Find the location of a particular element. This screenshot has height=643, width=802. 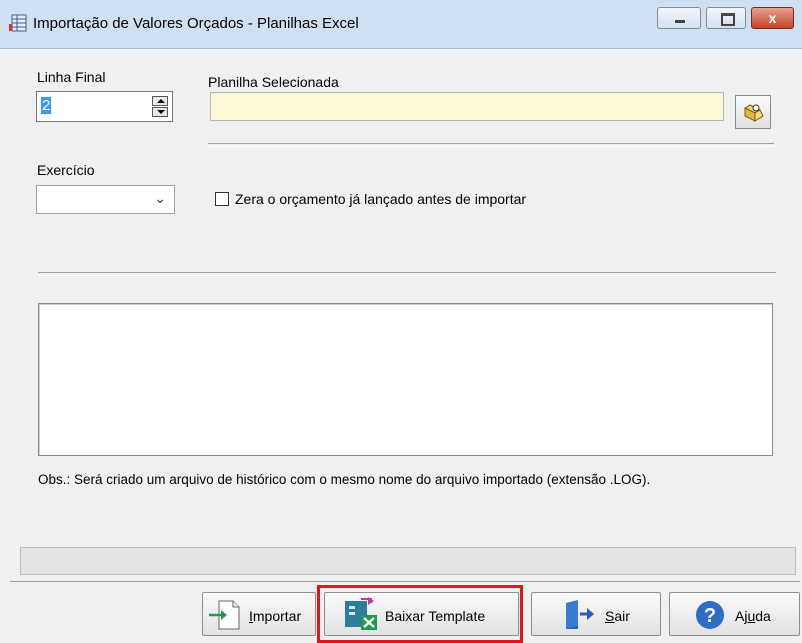

sair-label: air is located at coordinates (622, 616).